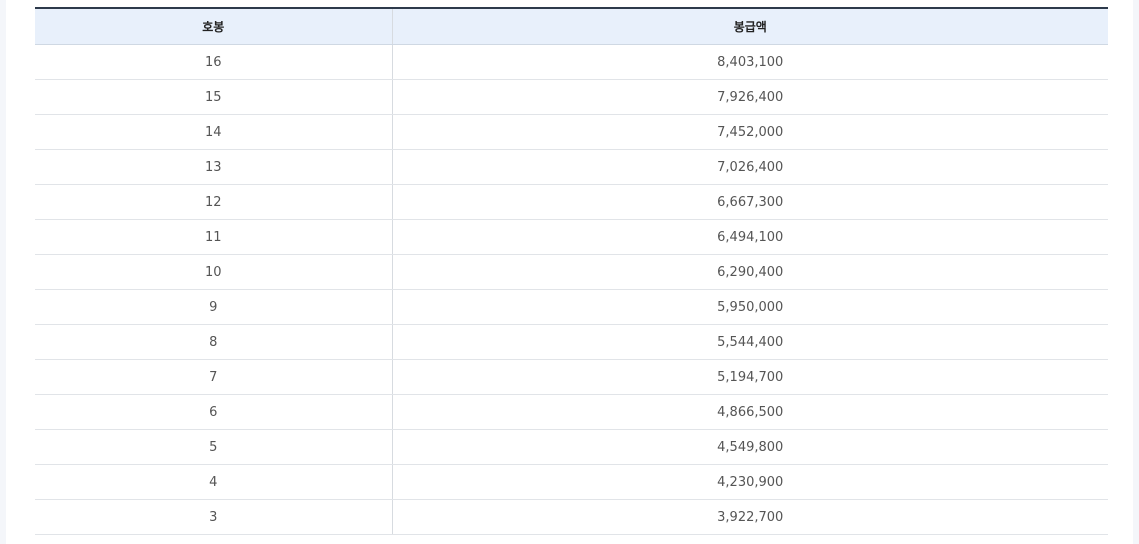  What do you see at coordinates (214, 202) in the screenshot?
I see `step-cell: 12` at bounding box center [214, 202].